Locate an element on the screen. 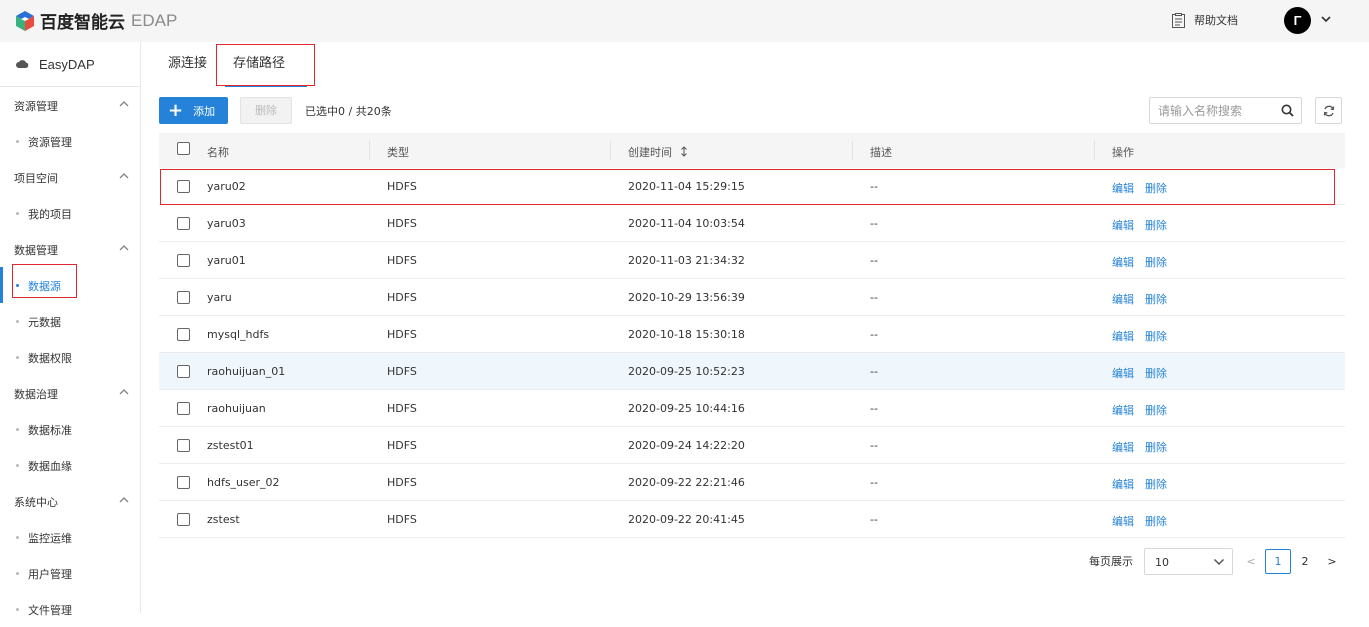 This screenshot has width=1369, height=627. logo: 百度智能云 EDAP is located at coordinates (95, 20).